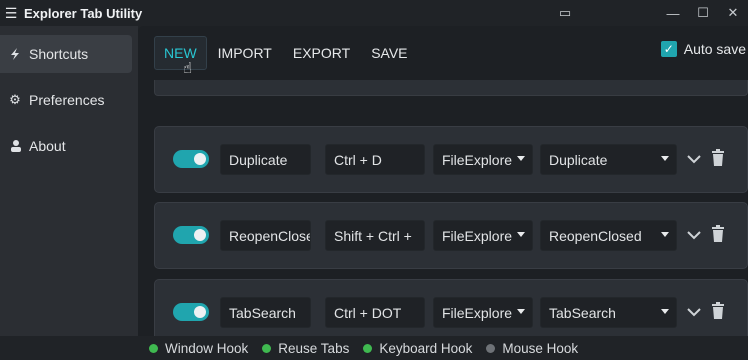 The width and height of the screenshot is (748, 360). What do you see at coordinates (265, 312) in the screenshot?
I see `shortcut-name-field: TabSearch` at bounding box center [265, 312].